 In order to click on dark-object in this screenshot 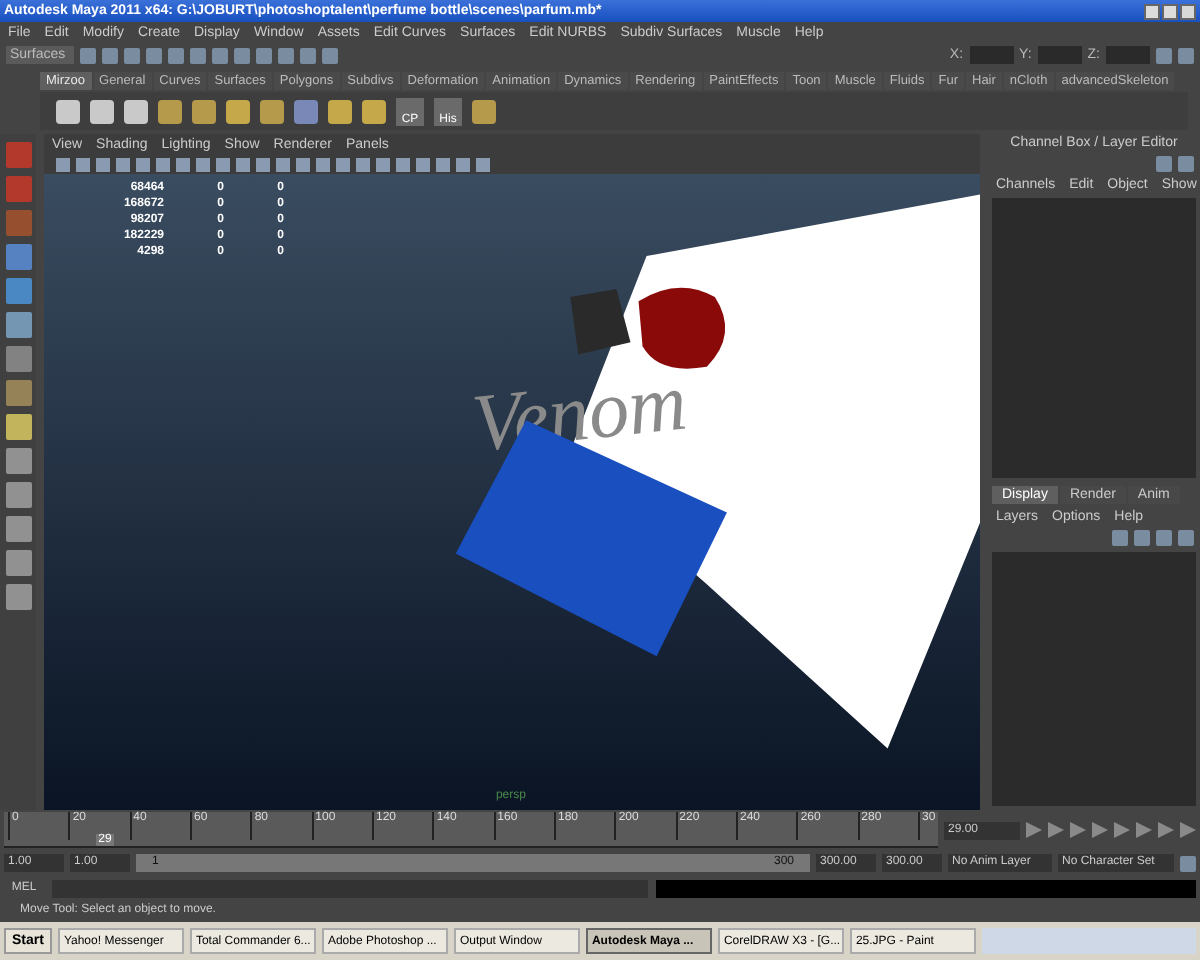, I will do `click(600, 321)`.